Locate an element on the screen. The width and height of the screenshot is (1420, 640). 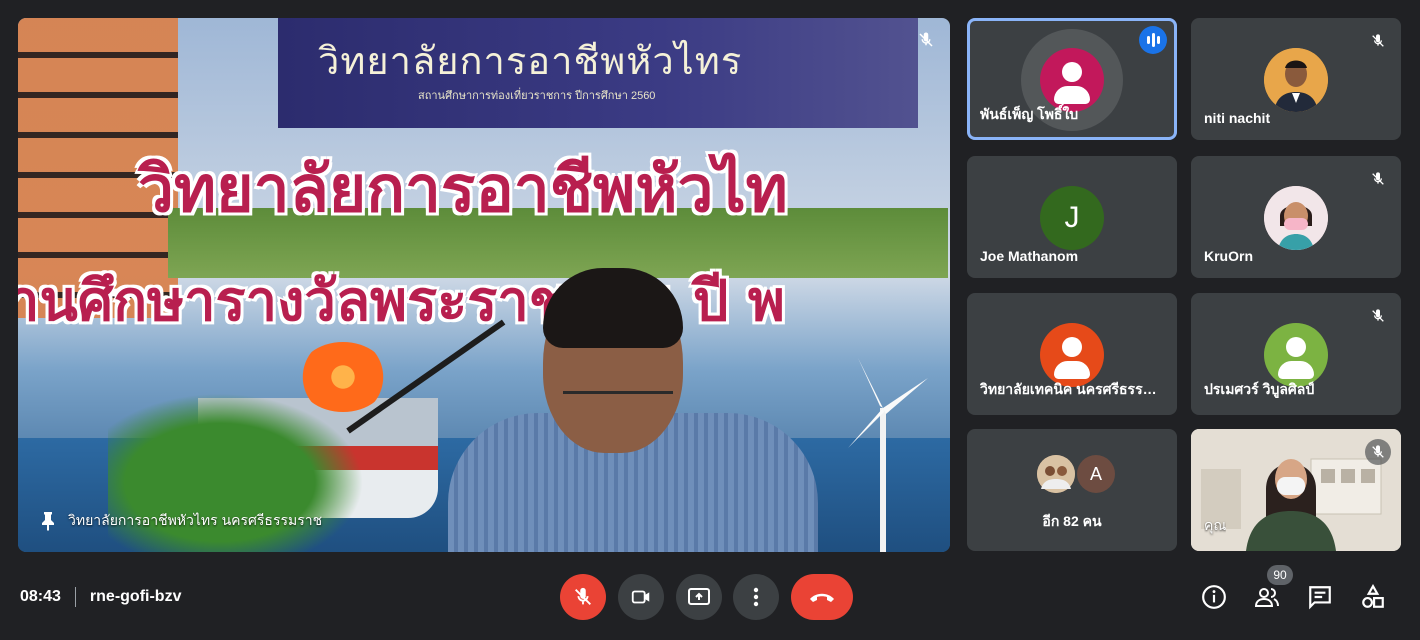
leave-call-button is located at coordinates (822, 597).